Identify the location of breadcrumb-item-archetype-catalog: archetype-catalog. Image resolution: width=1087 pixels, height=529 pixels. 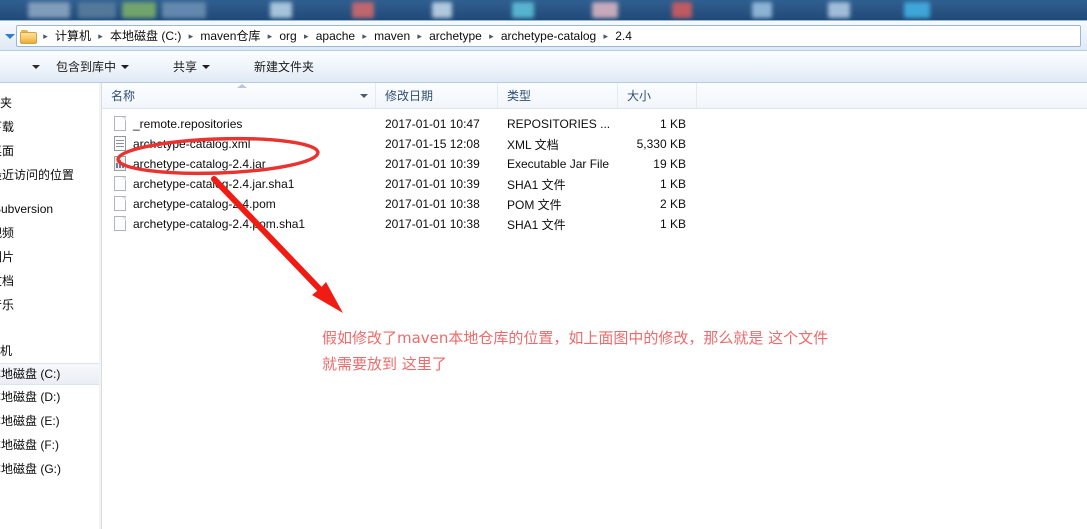
(548, 36).